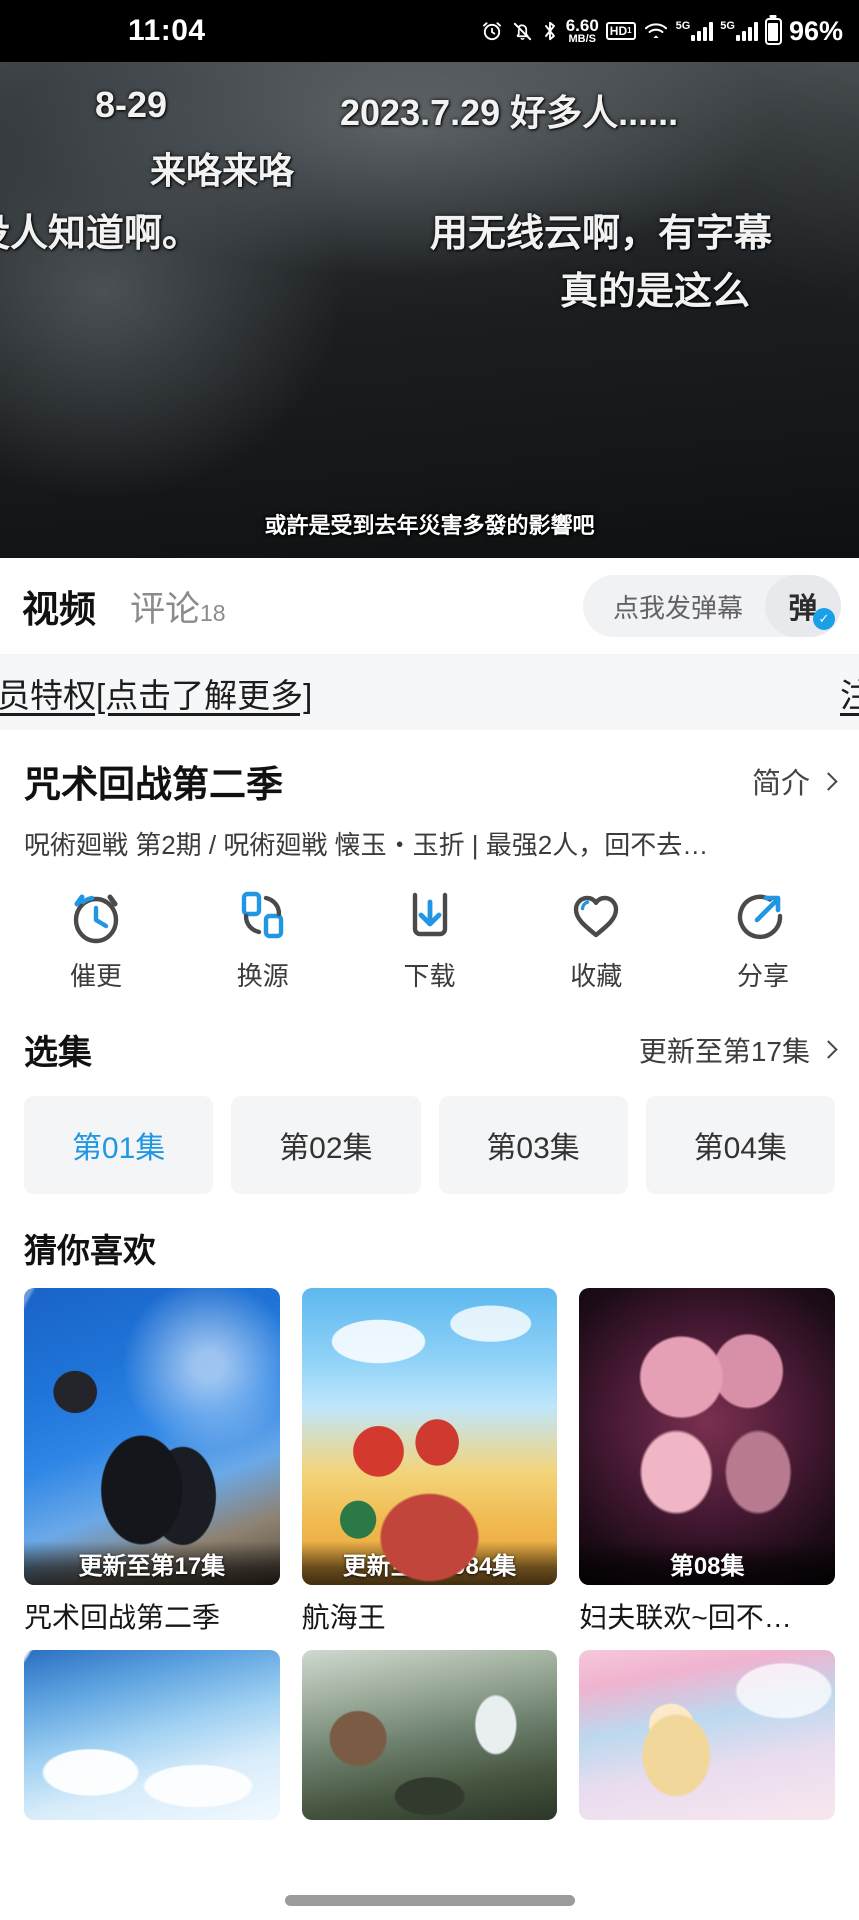  What do you see at coordinates (707, 1436) in the screenshot?
I see `poster-image: 第08集` at bounding box center [707, 1436].